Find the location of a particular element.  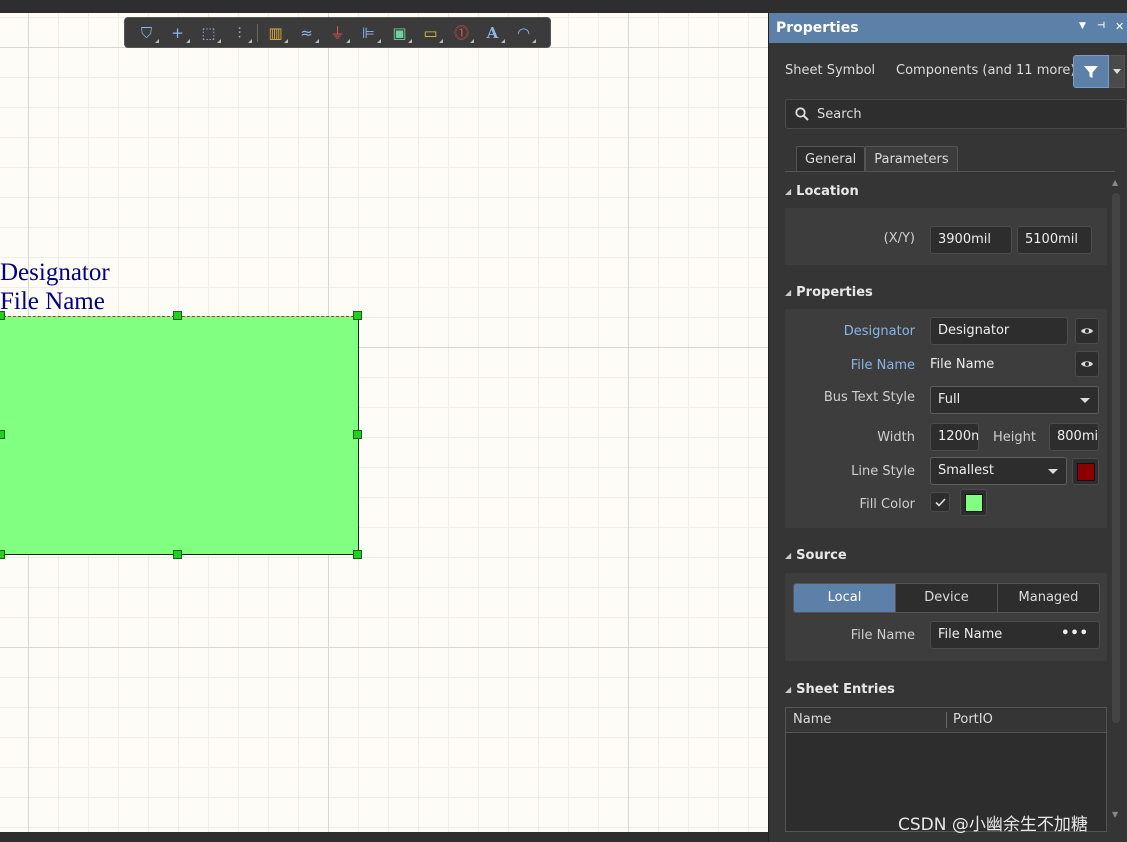

sheet-entries-section-header: ◢ Sheet Entries is located at coordinates (840, 689).